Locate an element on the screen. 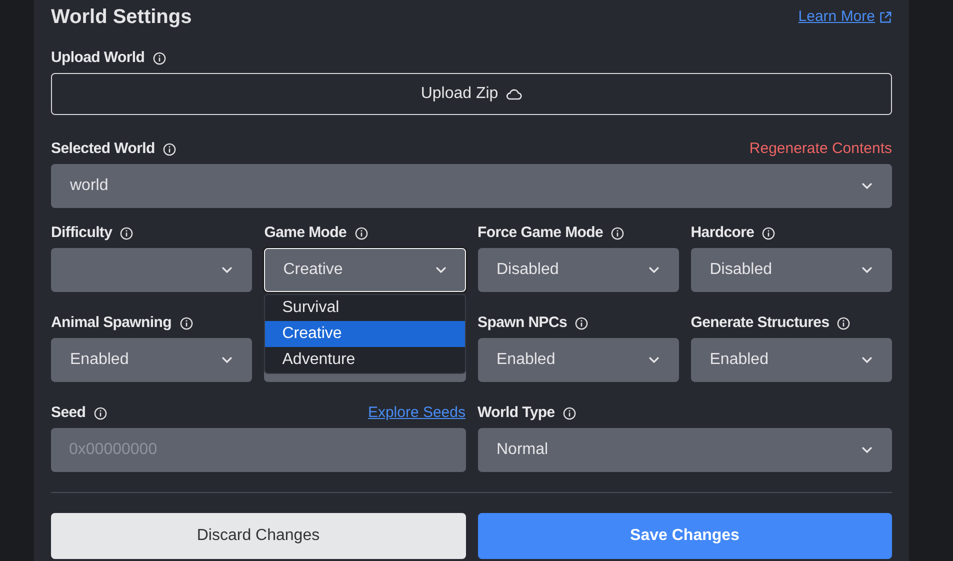 The height and width of the screenshot is (561, 953). external-link-icon is located at coordinates (885, 17).